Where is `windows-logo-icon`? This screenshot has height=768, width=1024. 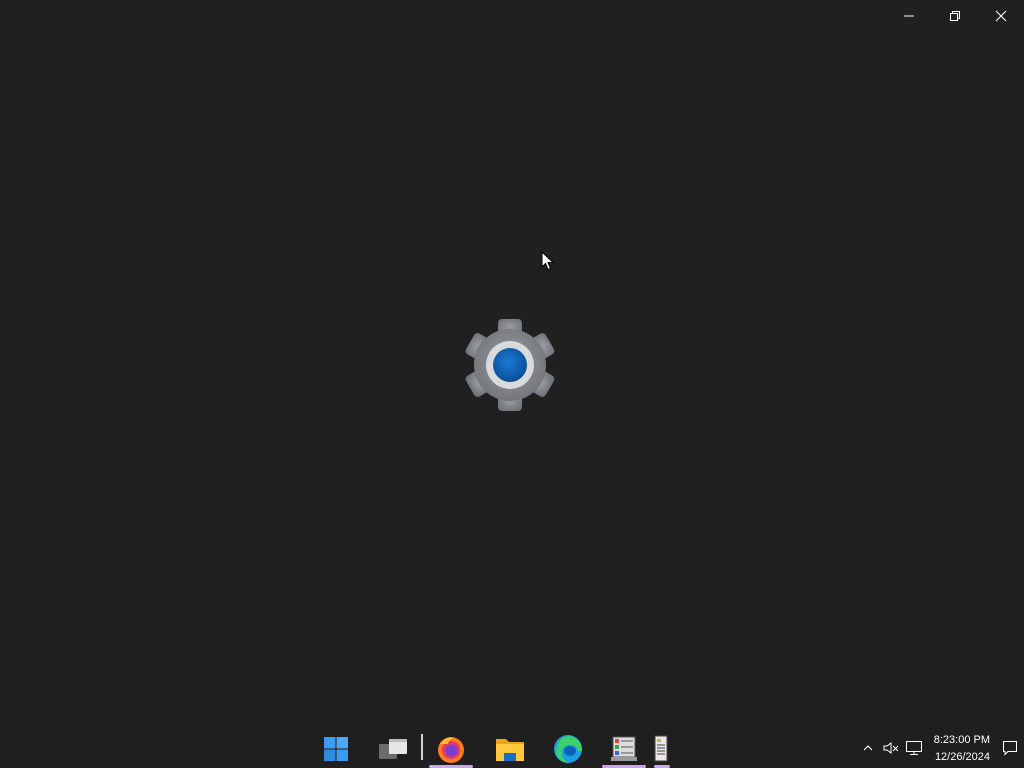
windows-logo-icon is located at coordinates (336, 749).